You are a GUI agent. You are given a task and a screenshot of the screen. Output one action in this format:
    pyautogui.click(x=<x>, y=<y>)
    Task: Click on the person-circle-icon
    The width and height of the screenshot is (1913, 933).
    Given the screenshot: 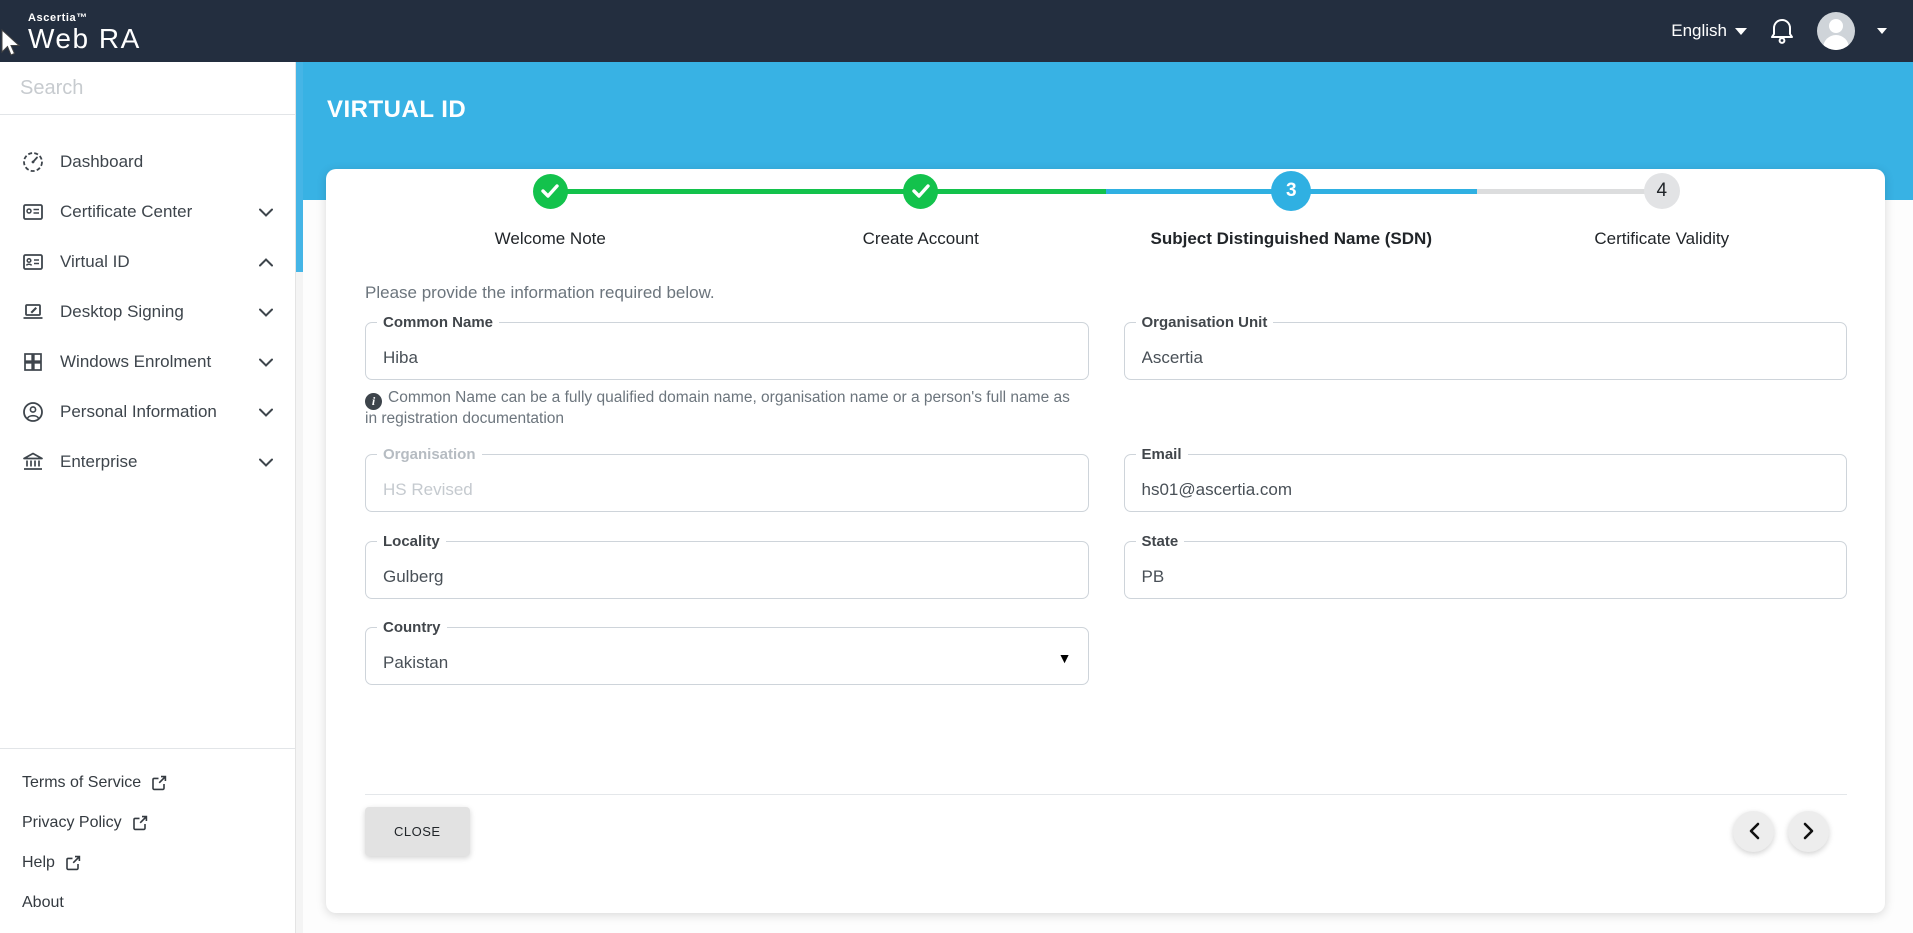 What is the action you would take?
    pyautogui.click(x=33, y=412)
    